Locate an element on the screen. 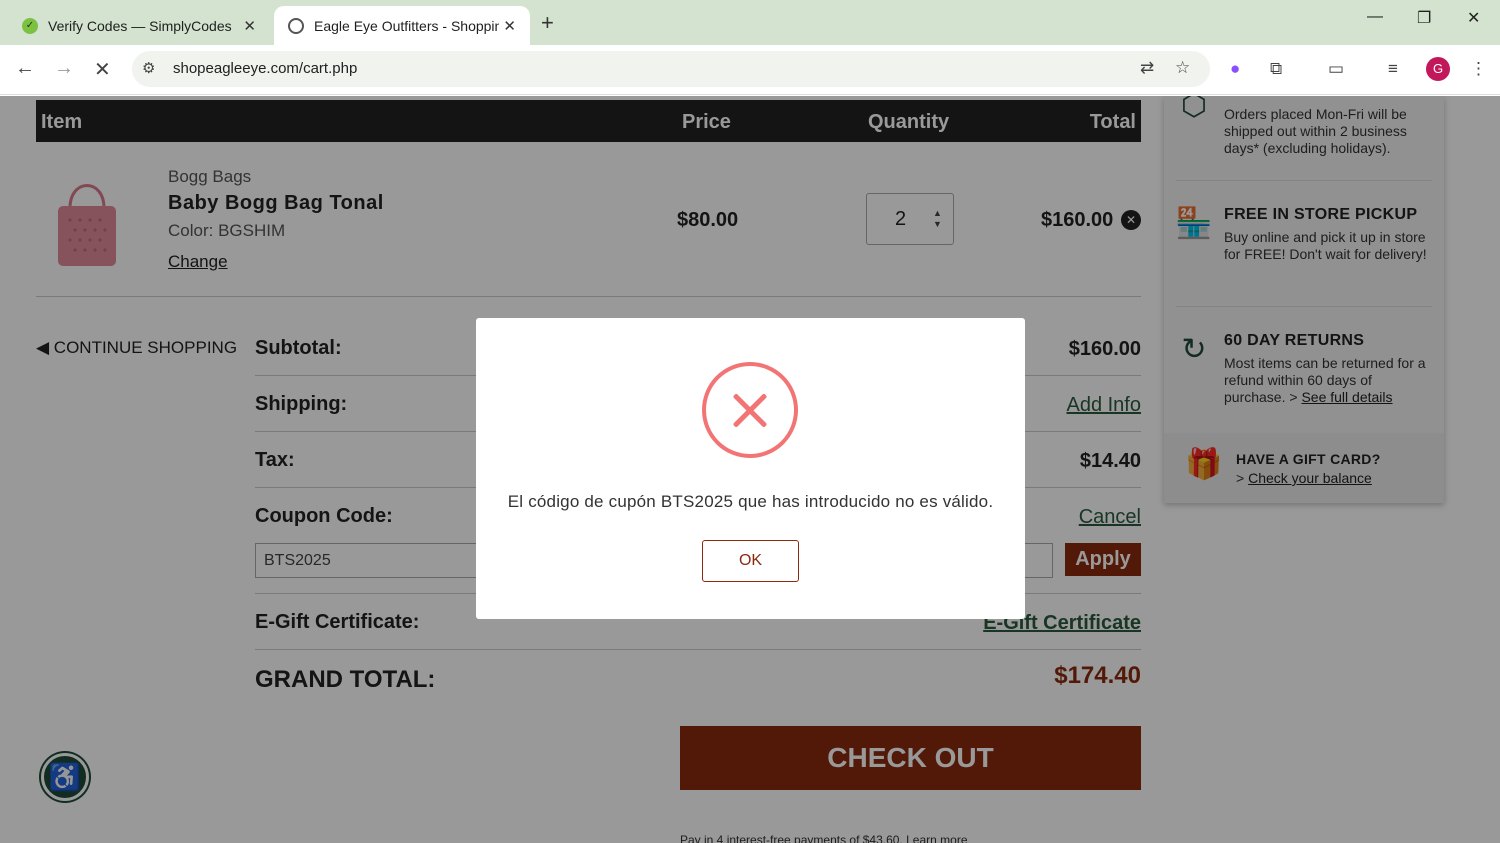  minimize-icon: — is located at coordinates (1375, 17).